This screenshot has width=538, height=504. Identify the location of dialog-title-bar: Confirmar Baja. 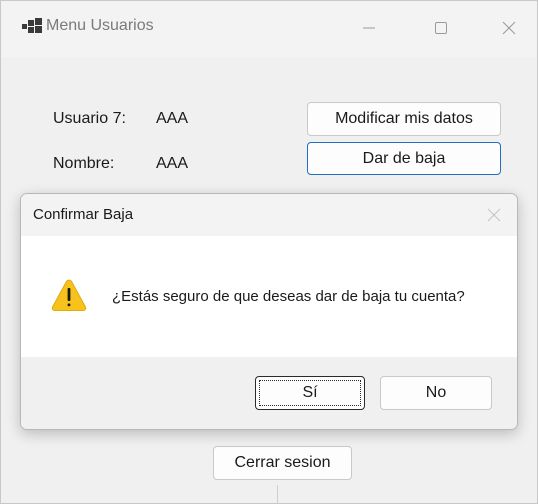
(269, 215).